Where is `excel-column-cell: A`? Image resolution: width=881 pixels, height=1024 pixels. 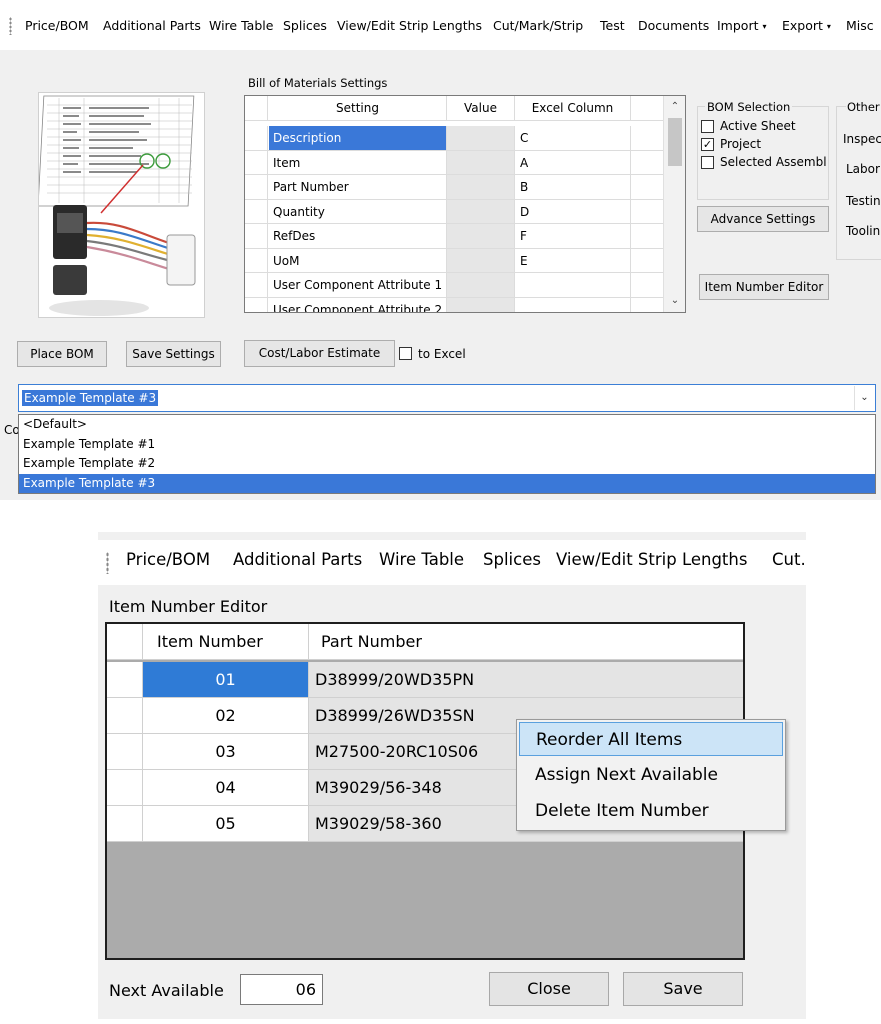
excel-column-cell: A is located at coordinates (573, 162).